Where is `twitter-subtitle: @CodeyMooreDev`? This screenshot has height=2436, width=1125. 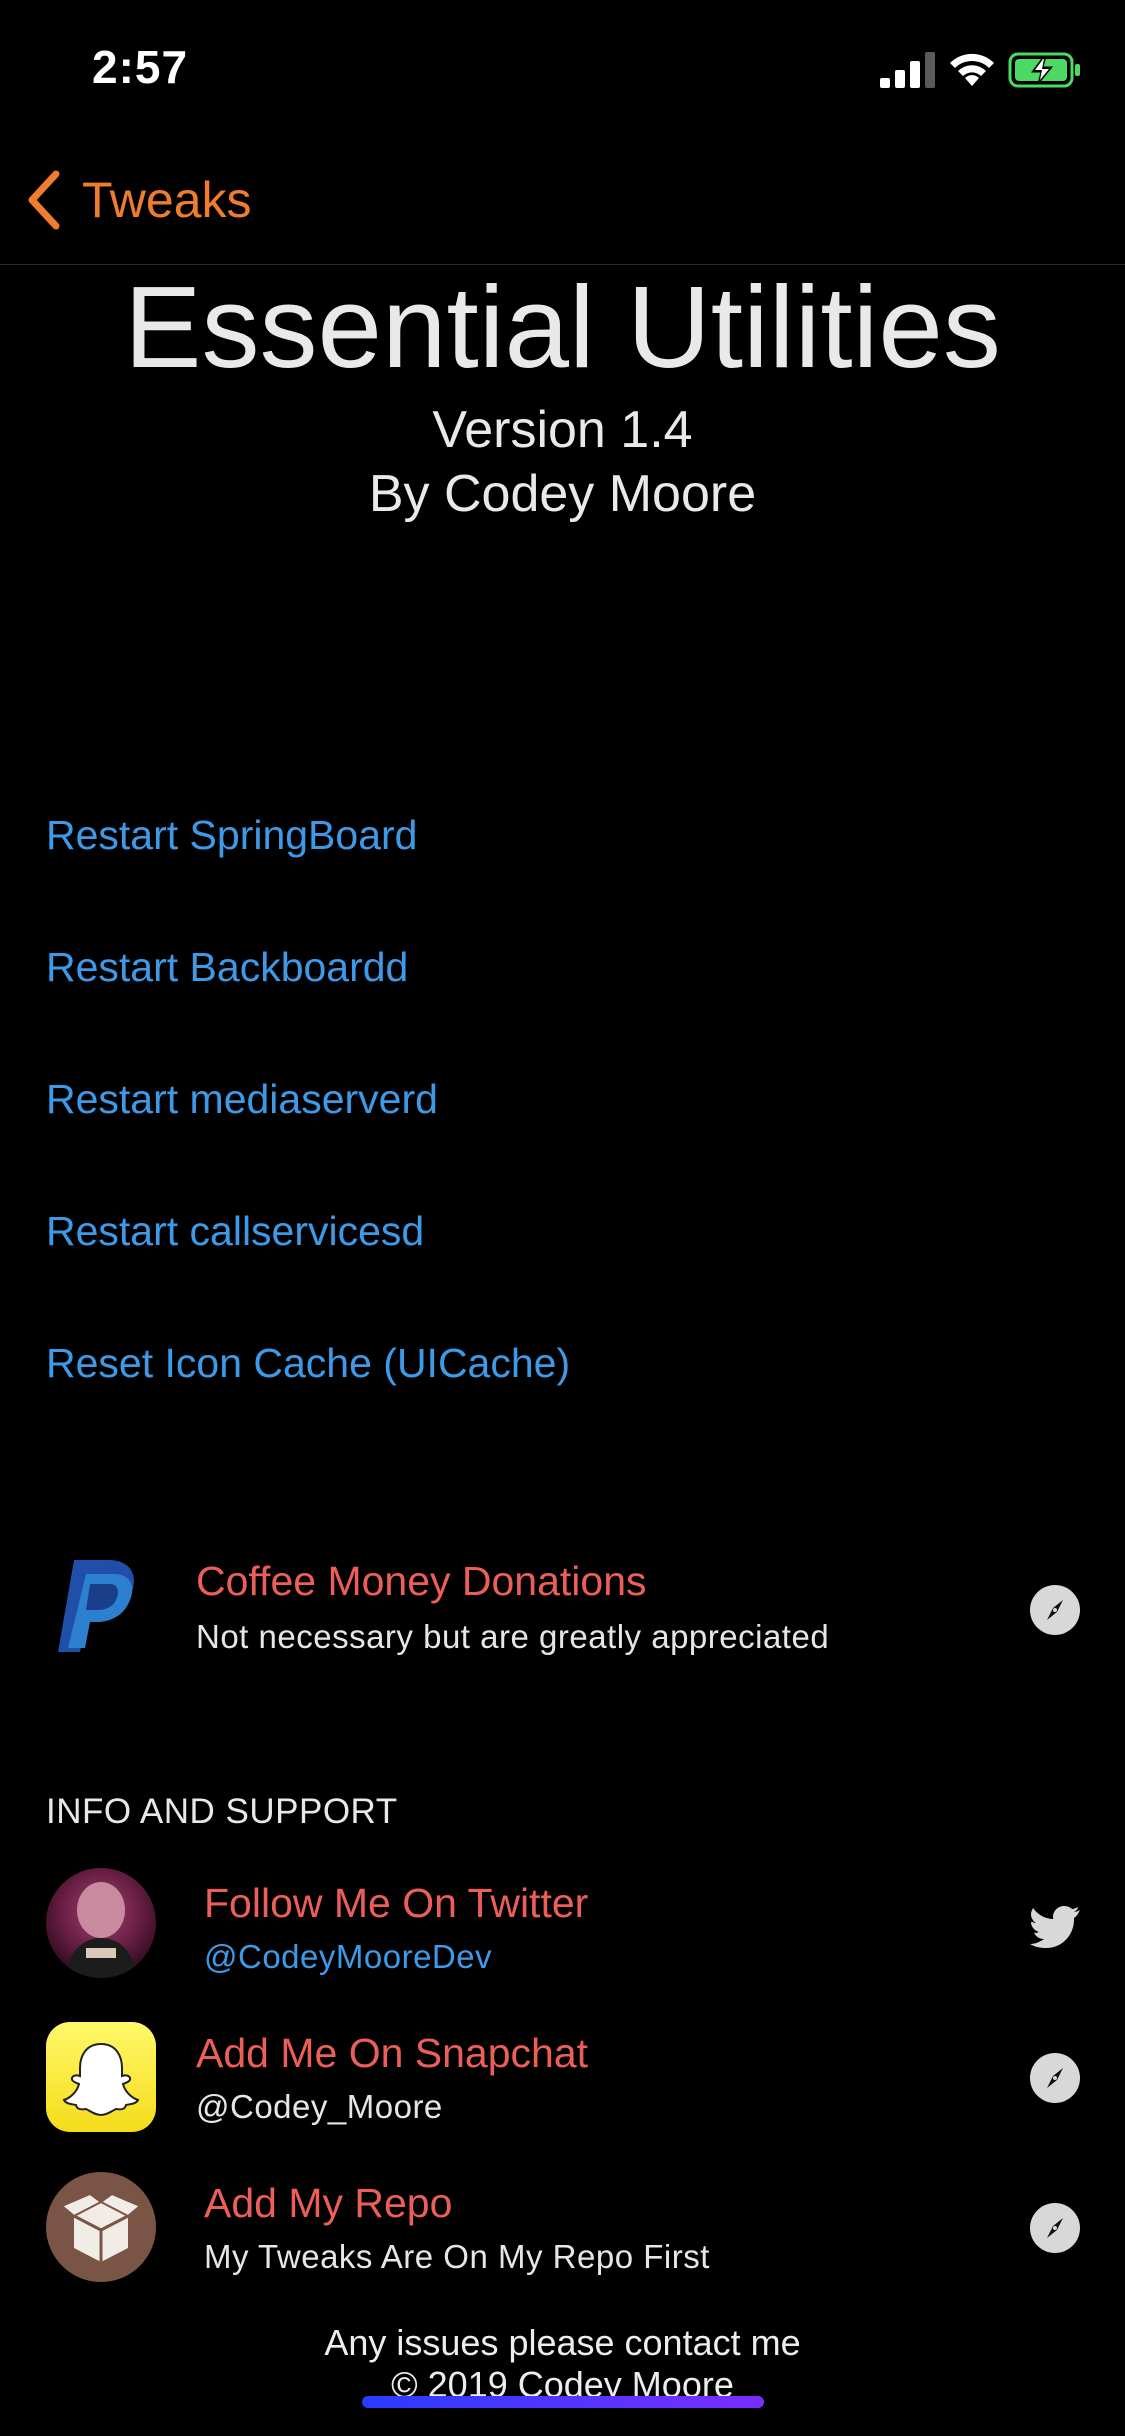
twitter-subtitle: @CodeyMooreDev is located at coordinates (348, 1956).